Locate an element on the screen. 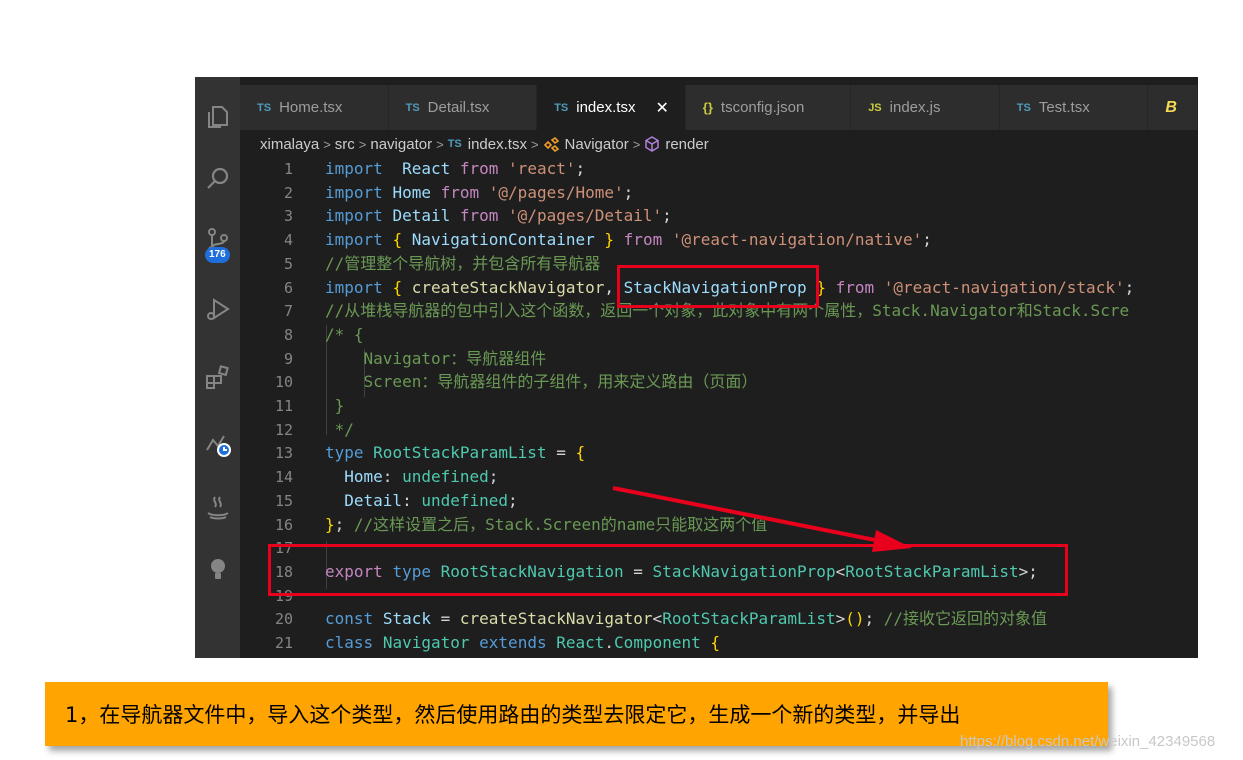 The height and width of the screenshot is (760, 1243). code-token: < is located at coordinates (657, 619).